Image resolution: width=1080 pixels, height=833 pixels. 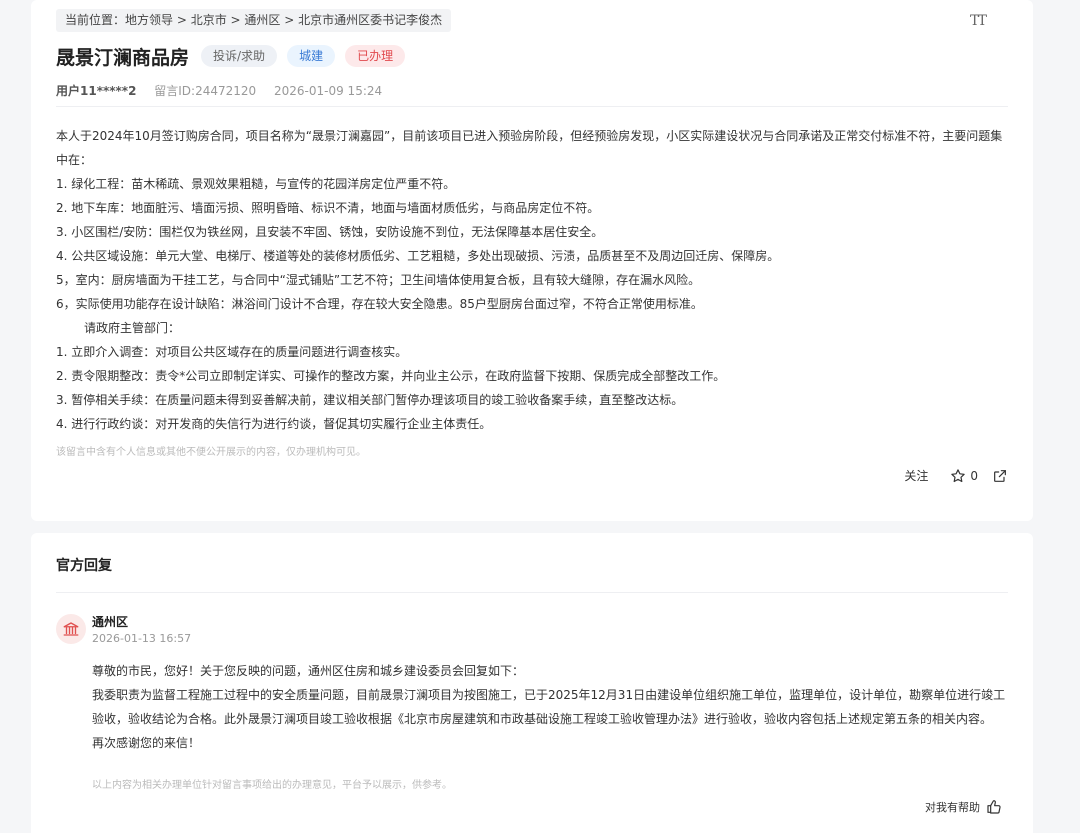 What do you see at coordinates (95, 20) in the screenshot?
I see `breadcrumb-prefix: 当前位置：` at bounding box center [95, 20].